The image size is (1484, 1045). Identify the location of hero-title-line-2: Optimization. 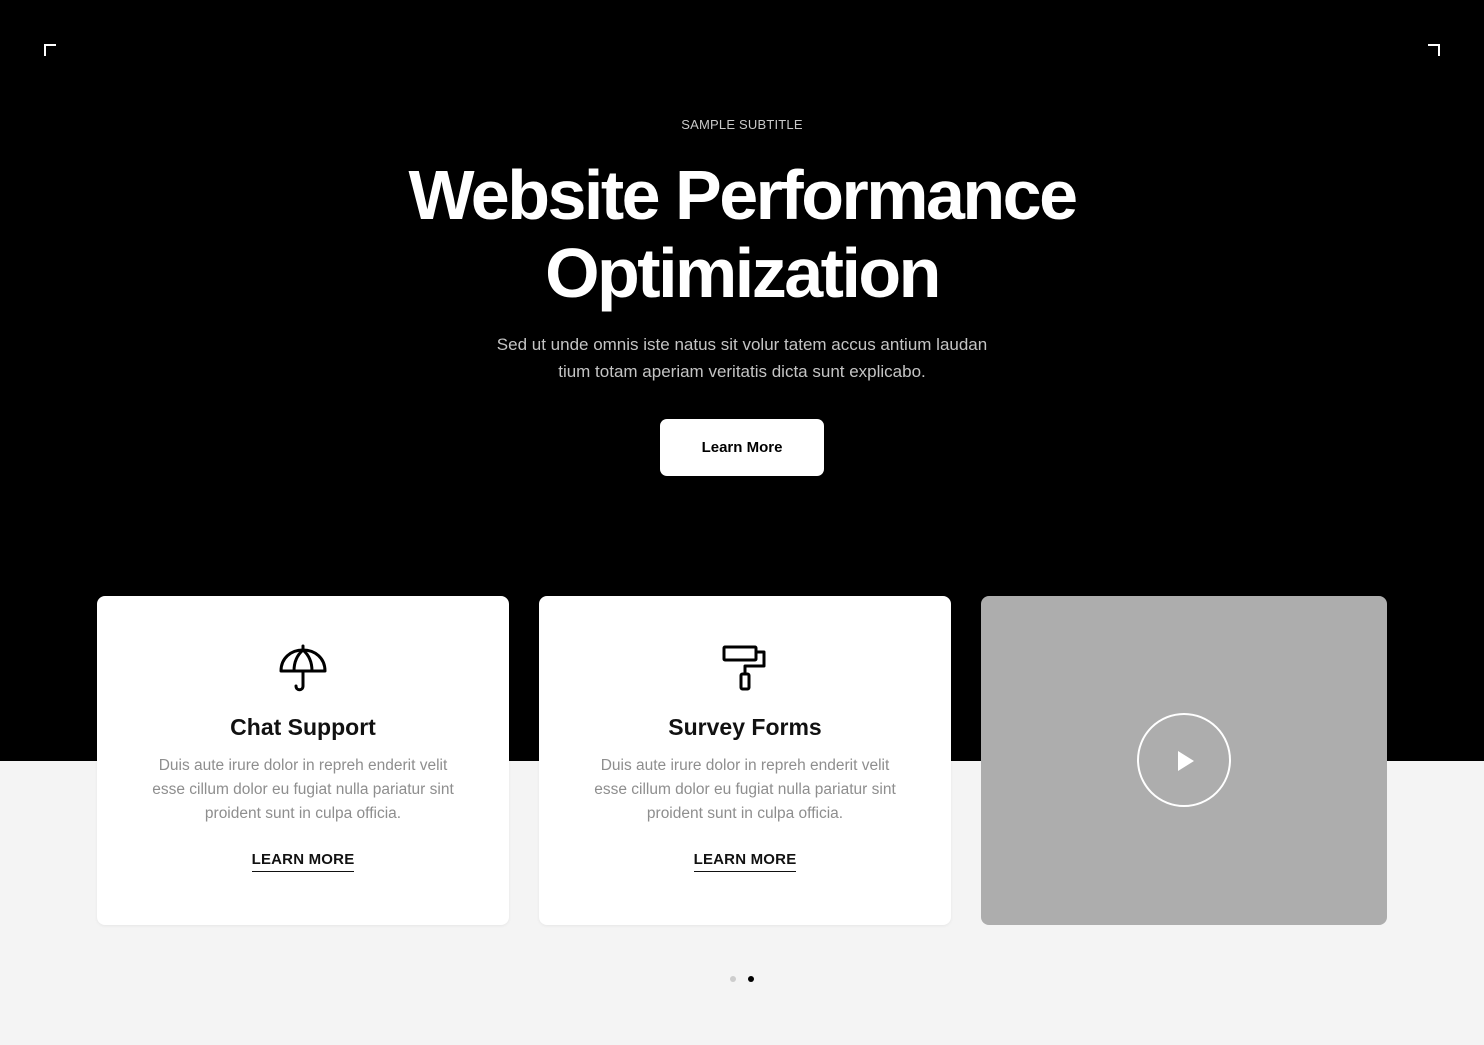
(743, 273).